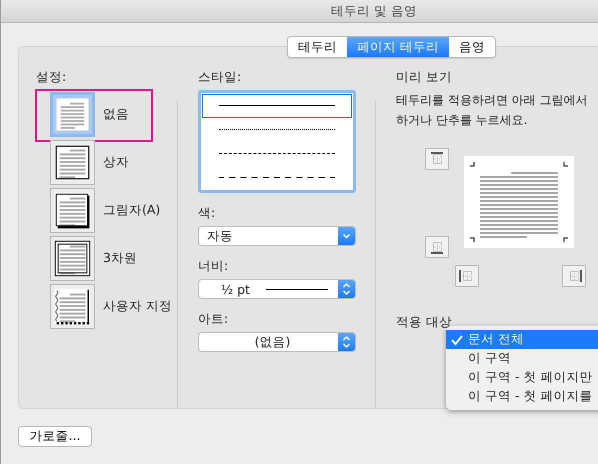 The image size is (598, 464). What do you see at coordinates (317, 47) in the screenshot?
I see `tab: 테두리` at bounding box center [317, 47].